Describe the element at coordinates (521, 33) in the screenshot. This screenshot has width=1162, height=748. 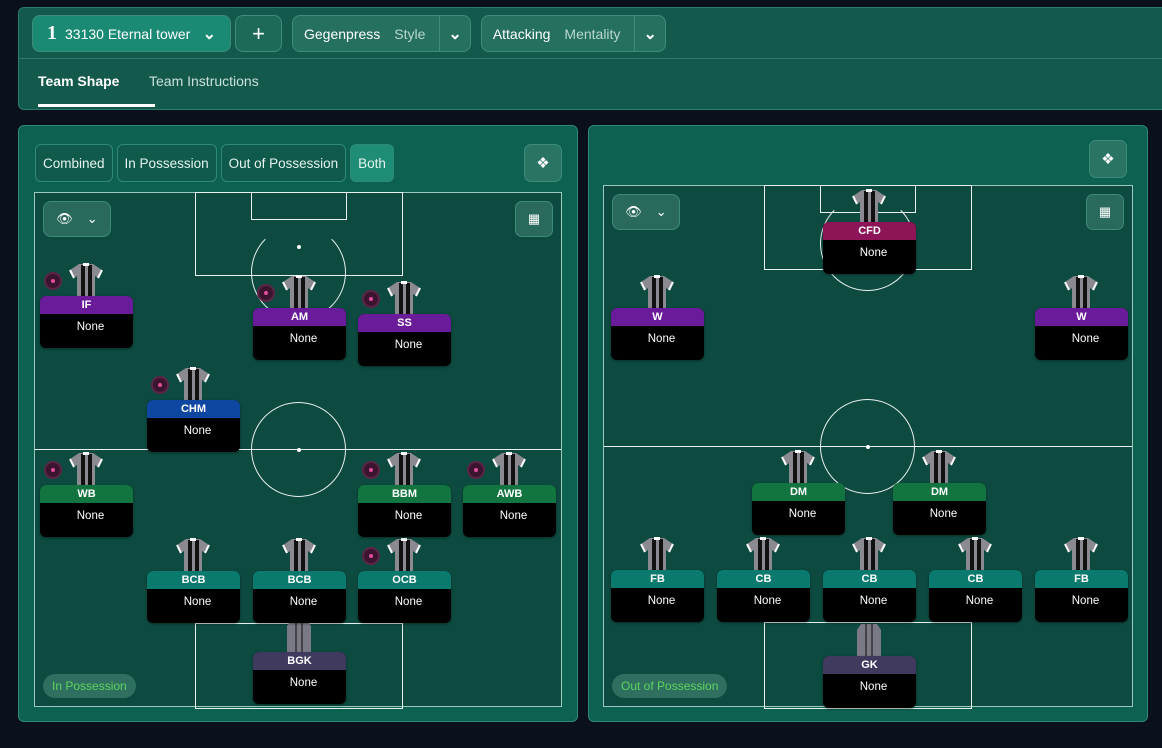
I see `mentality-value: Attacking` at that location.